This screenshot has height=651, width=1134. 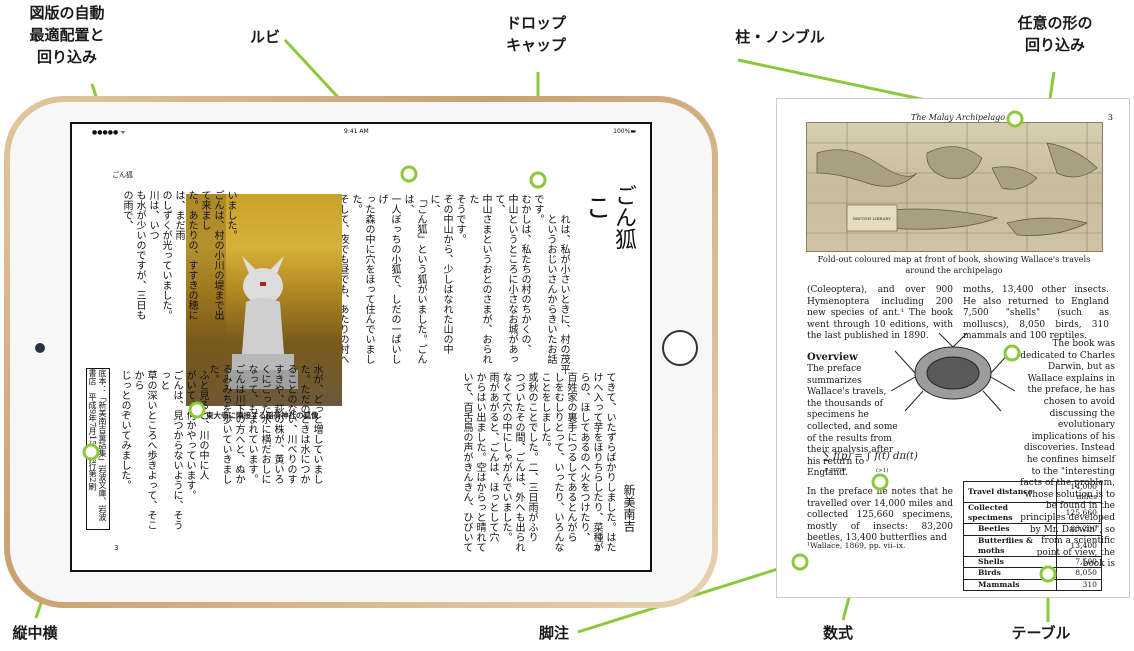 What do you see at coordinates (225, 424) in the screenshot?
I see `left-lower-col-7: るみみちを歩いていきまし` at bounding box center [225, 424].